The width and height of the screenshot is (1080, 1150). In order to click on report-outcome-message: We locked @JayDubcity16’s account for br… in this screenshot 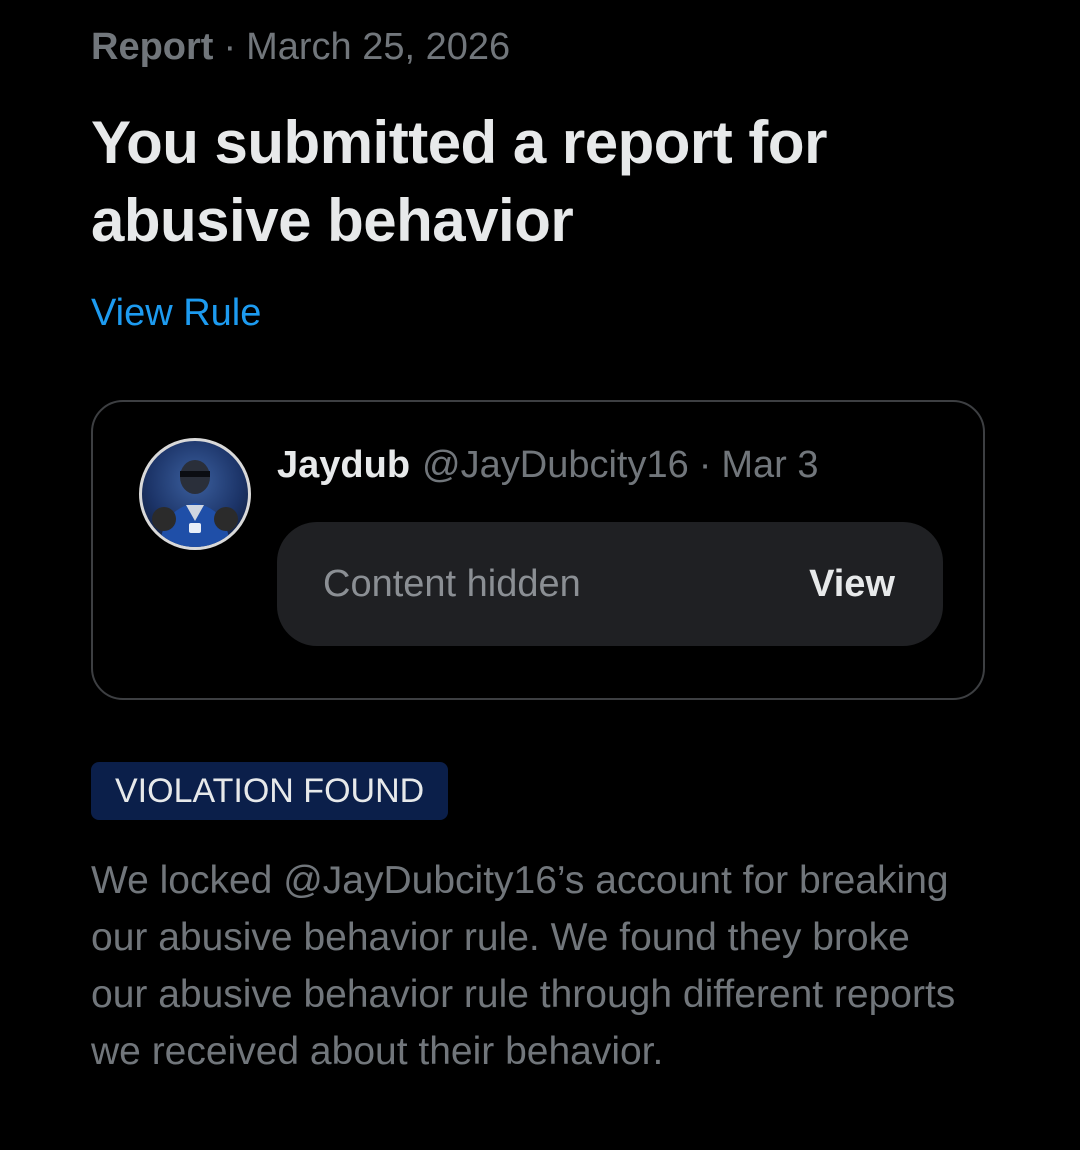, I will do `click(523, 966)`.